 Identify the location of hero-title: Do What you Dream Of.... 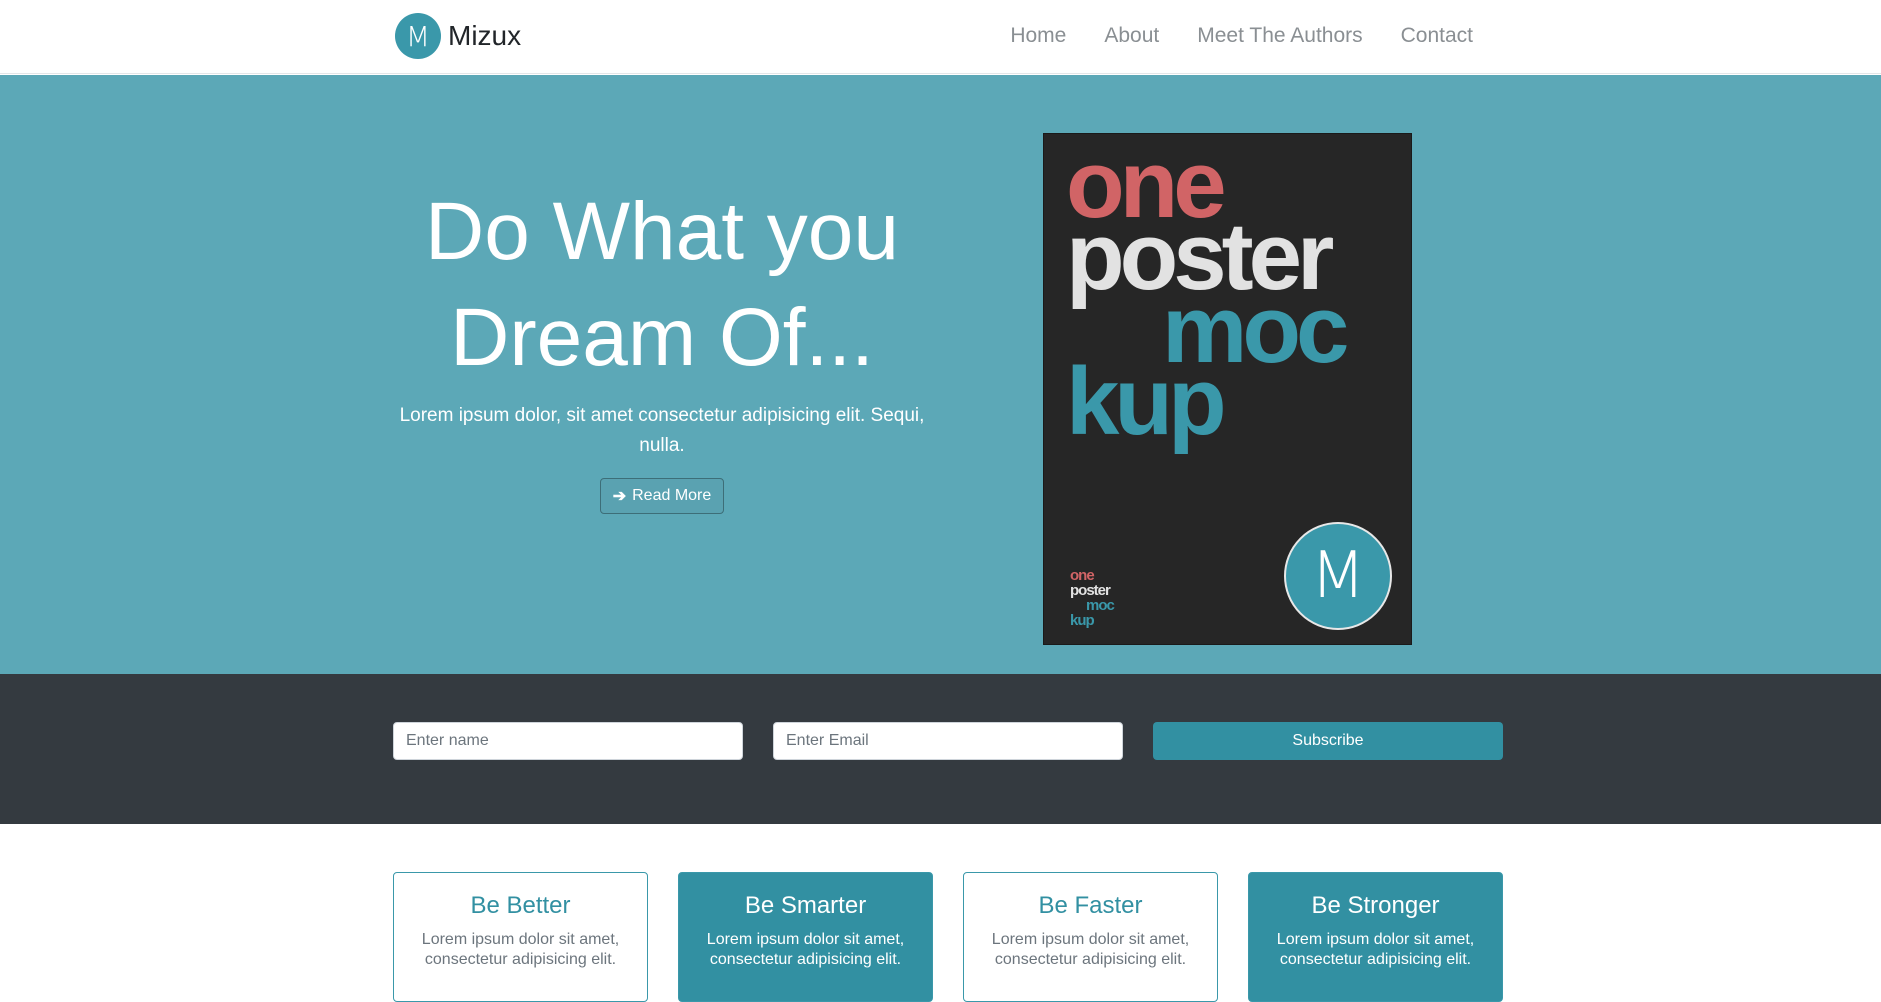
(662, 285).